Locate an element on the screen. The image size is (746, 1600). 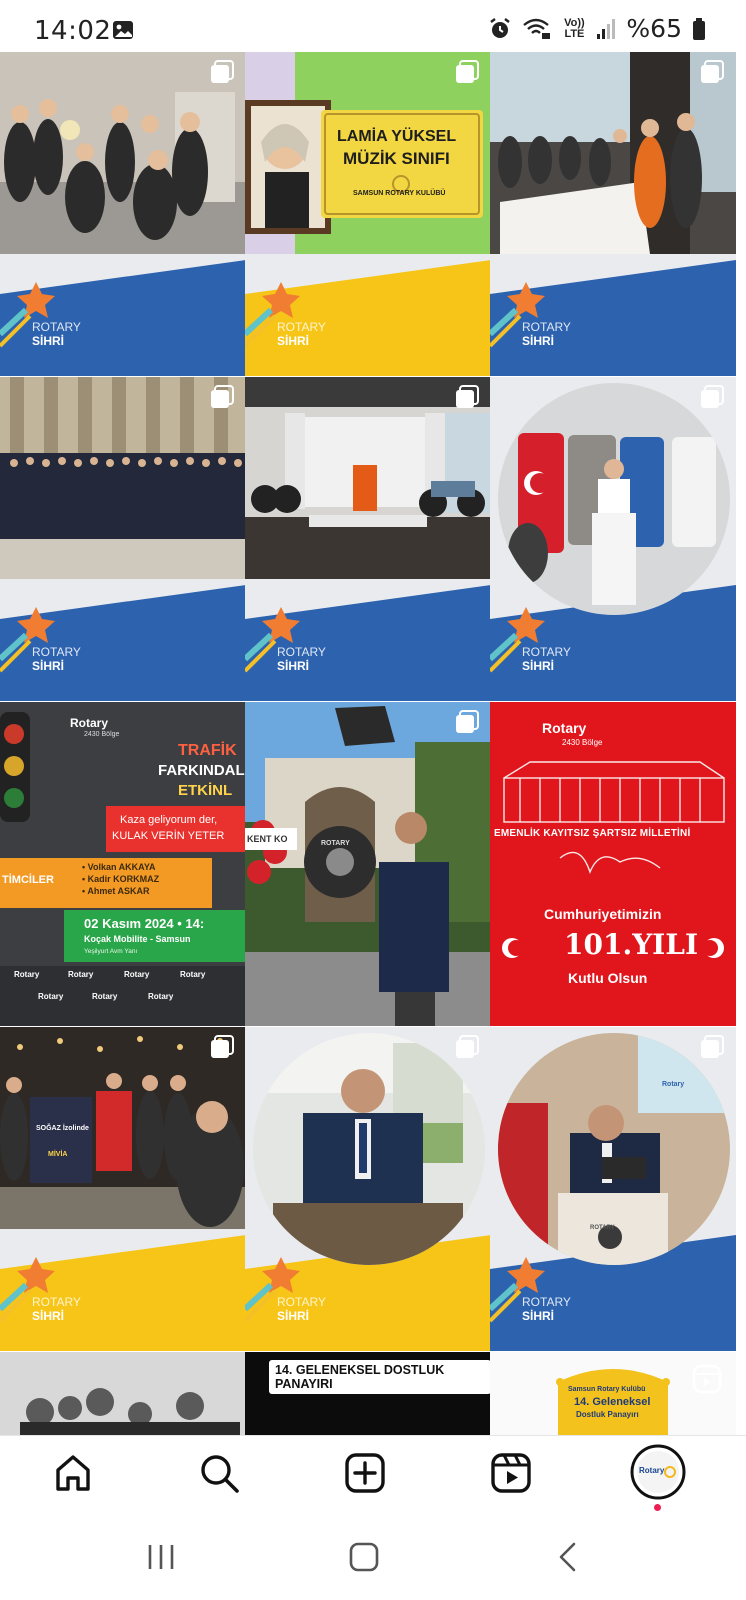
post-tile: 14. GELENEKSEL DOSTLUK PANAYIRI is located at coordinates (368, 1393).